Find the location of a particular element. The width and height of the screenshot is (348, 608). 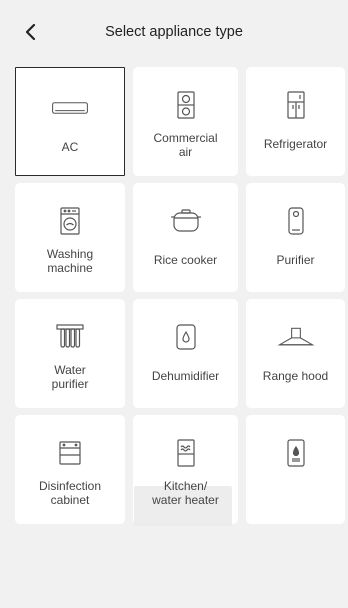

appliance-label: Disinfection cabinet is located at coordinates (70, 493).